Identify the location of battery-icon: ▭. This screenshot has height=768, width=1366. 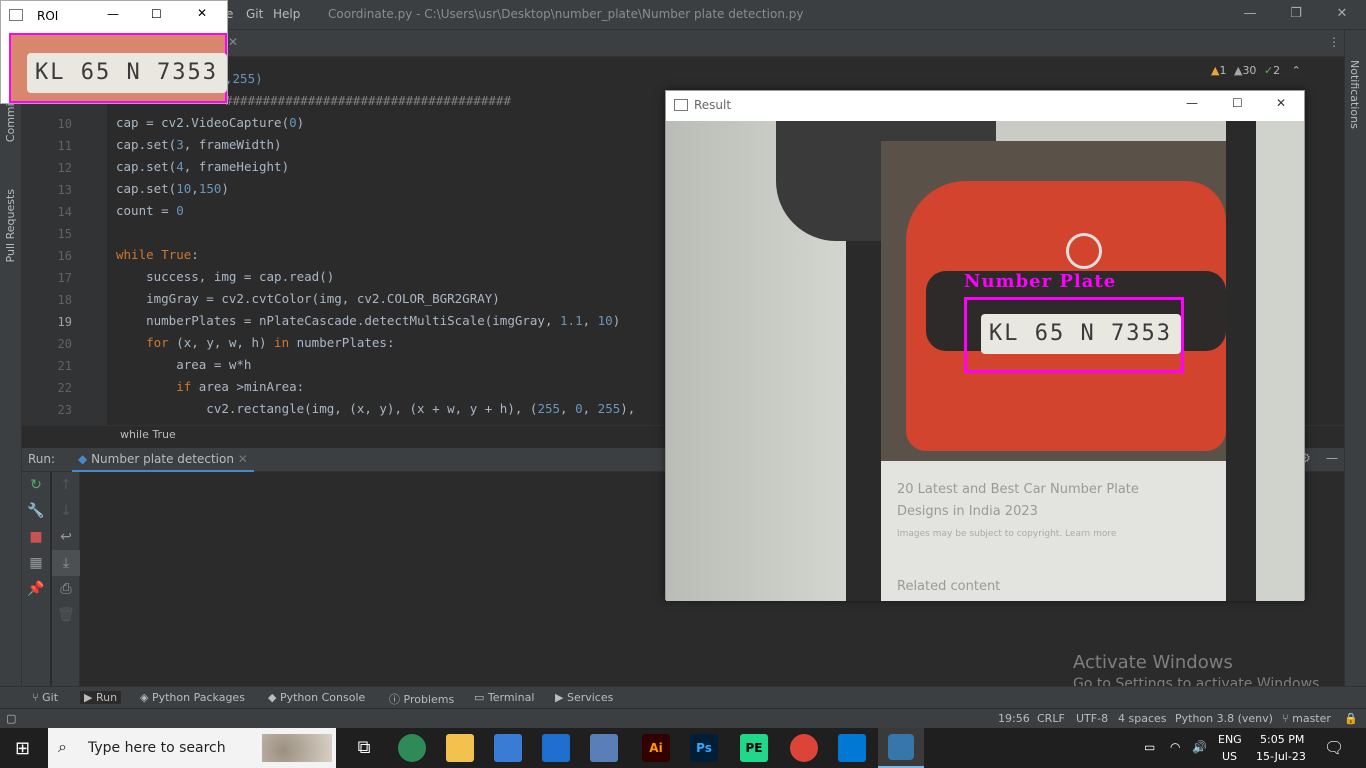
(1149, 747).